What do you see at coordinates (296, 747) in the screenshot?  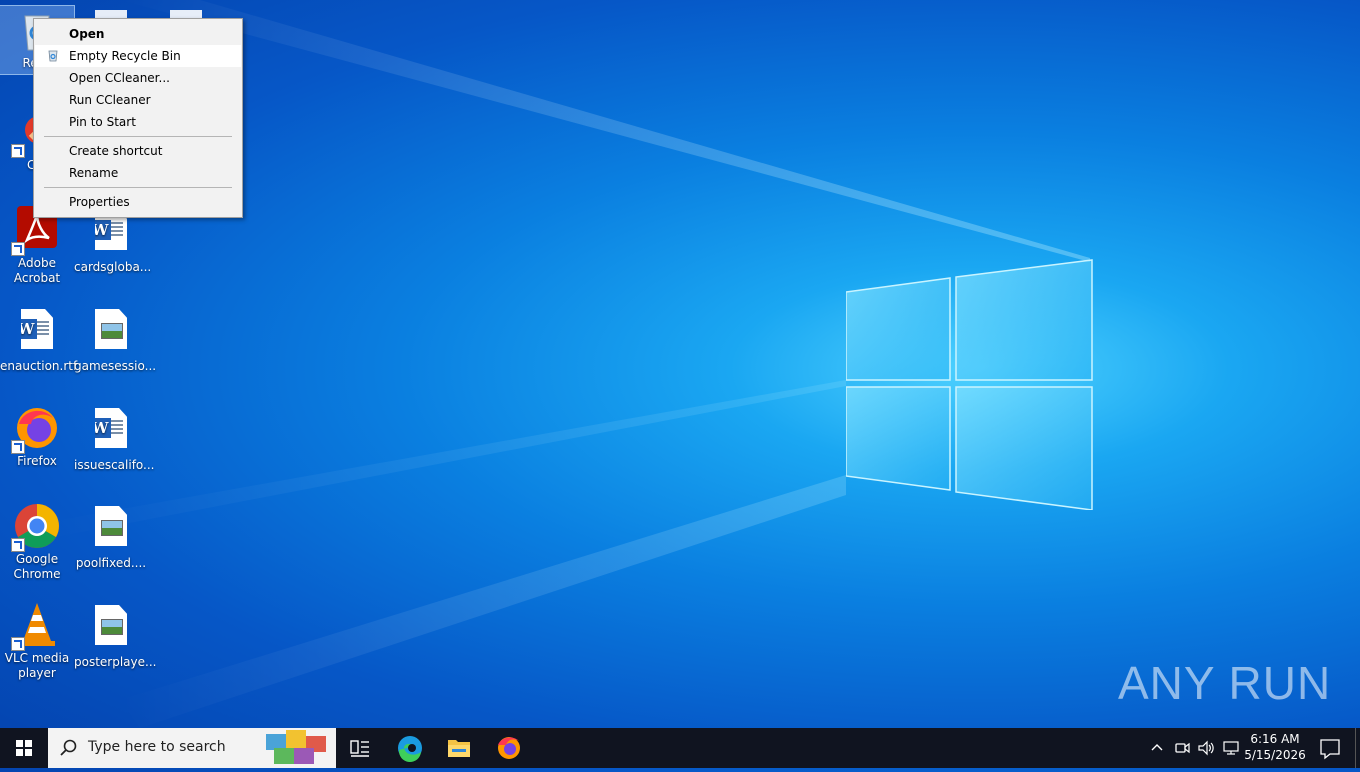 I see `search-highlight-puzzle-icon` at bounding box center [296, 747].